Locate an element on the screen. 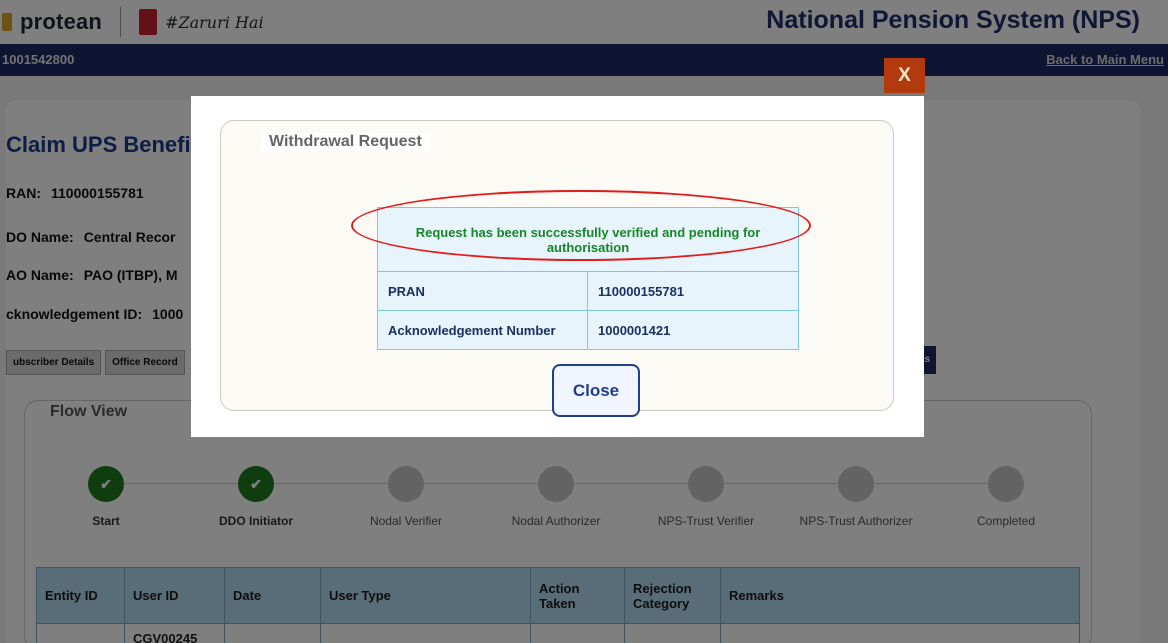 This screenshot has width=1168, height=643. ack-number-row-value: 1000001421 is located at coordinates (693, 330).